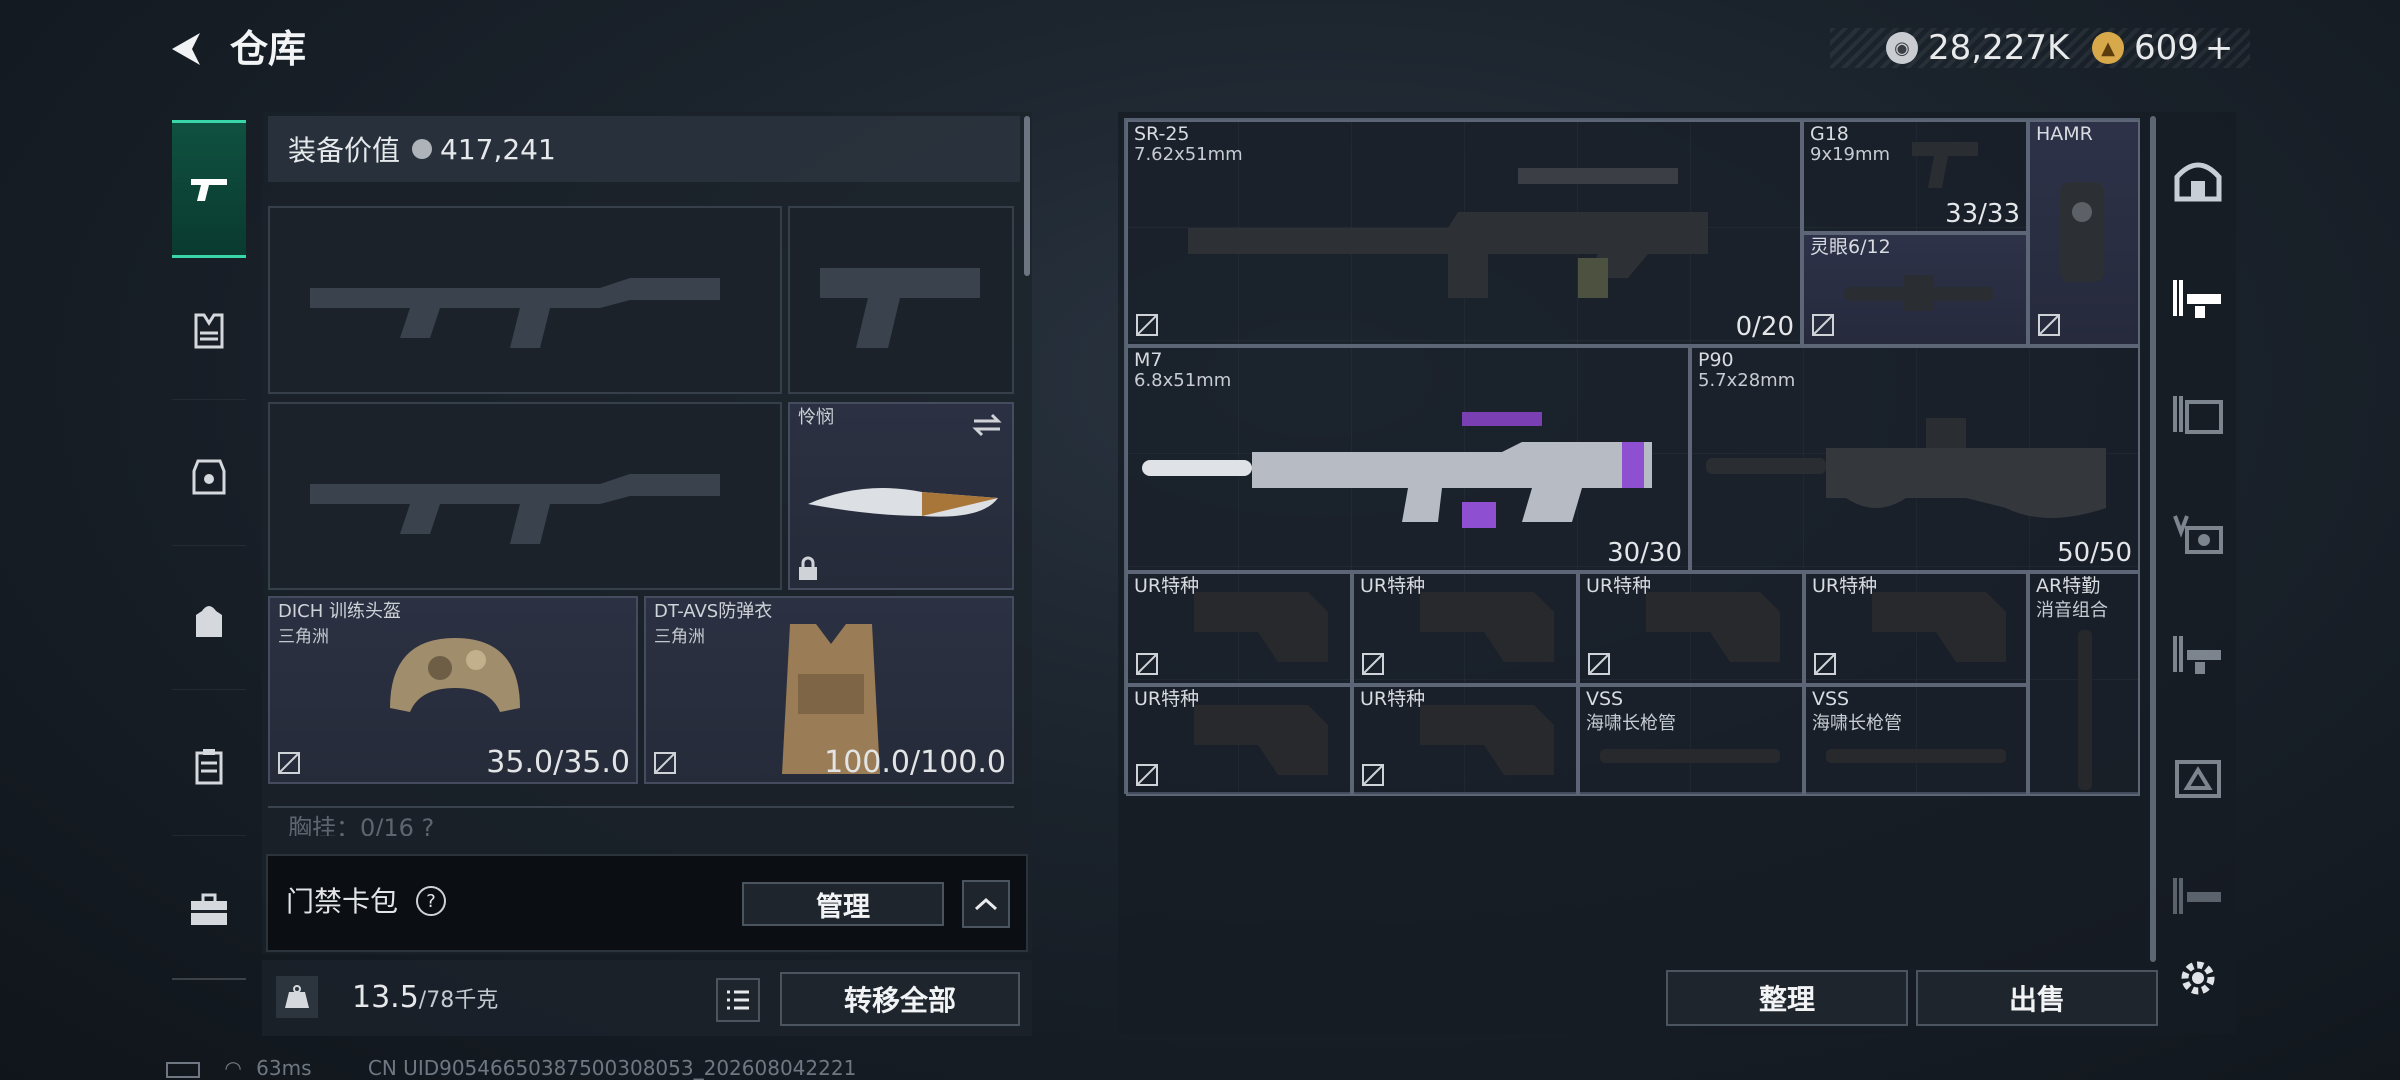 This screenshot has width=2400, height=1080. What do you see at coordinates (2108, 48) in the screenshot?
I see `gold-coin-icon: ▲` at bounding box center [2108, 48].